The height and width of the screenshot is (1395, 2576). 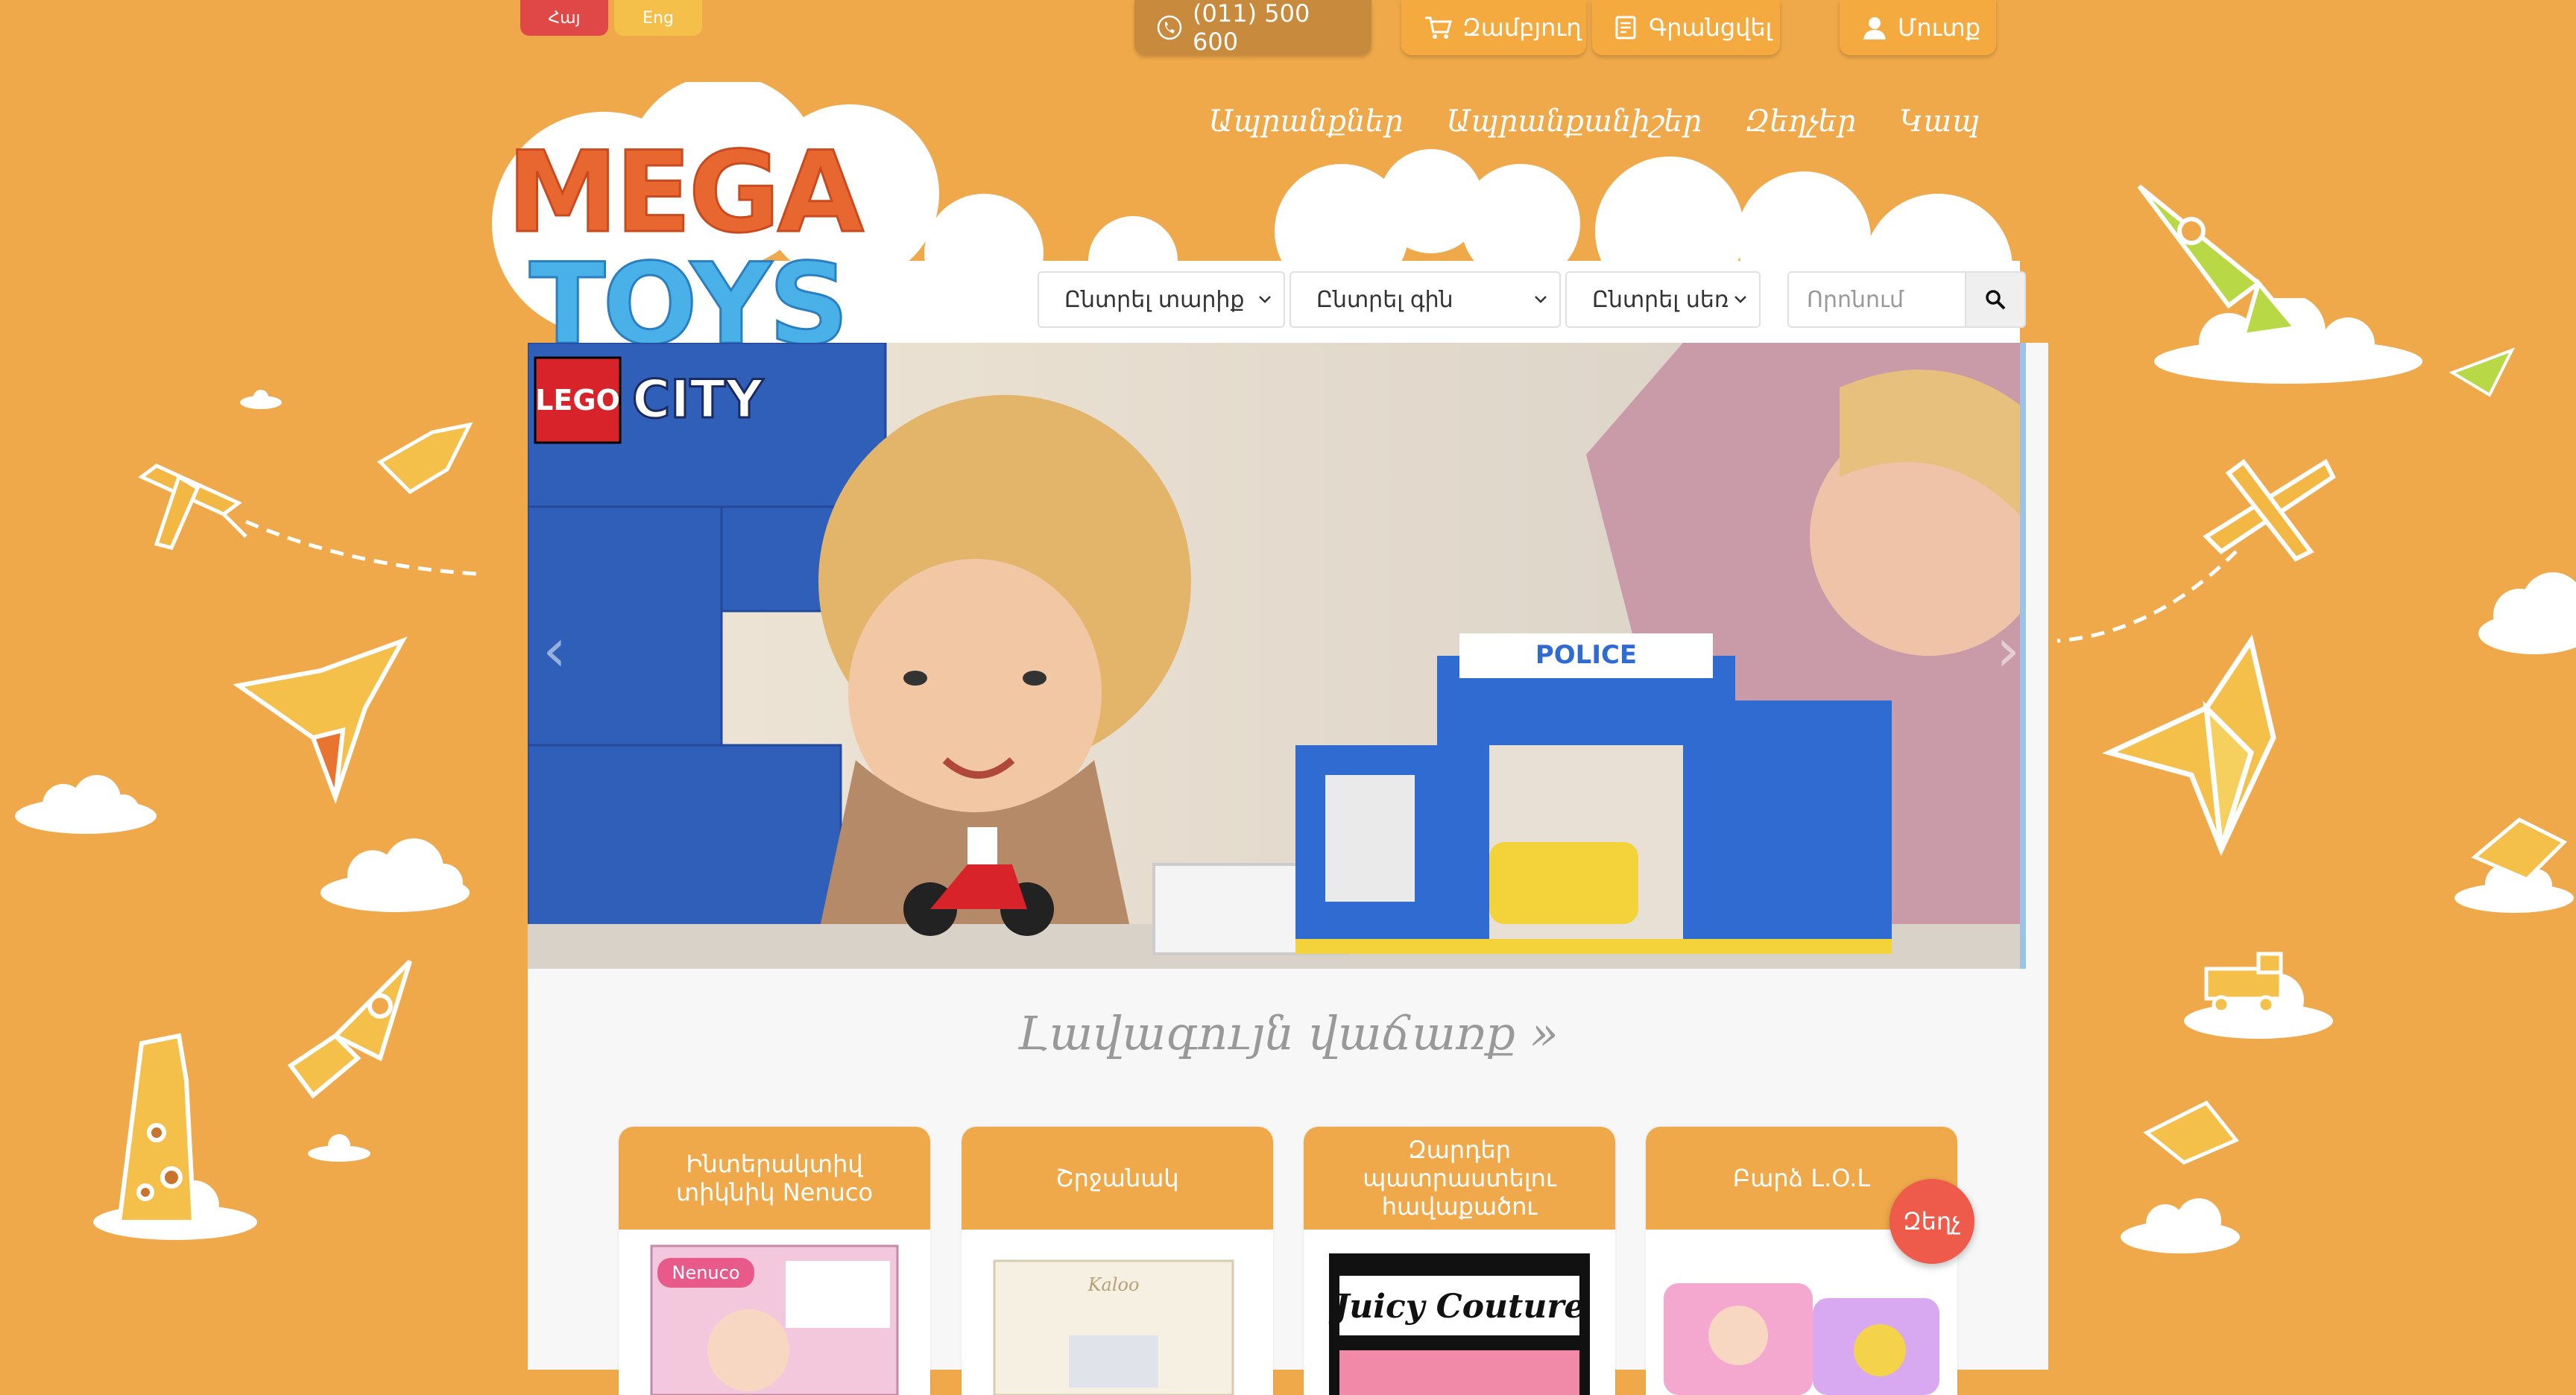 What do you see at coordinates (687, 299) in the screenshot?
I see `svg-text: TOYS` at bounding box center [687, 299].